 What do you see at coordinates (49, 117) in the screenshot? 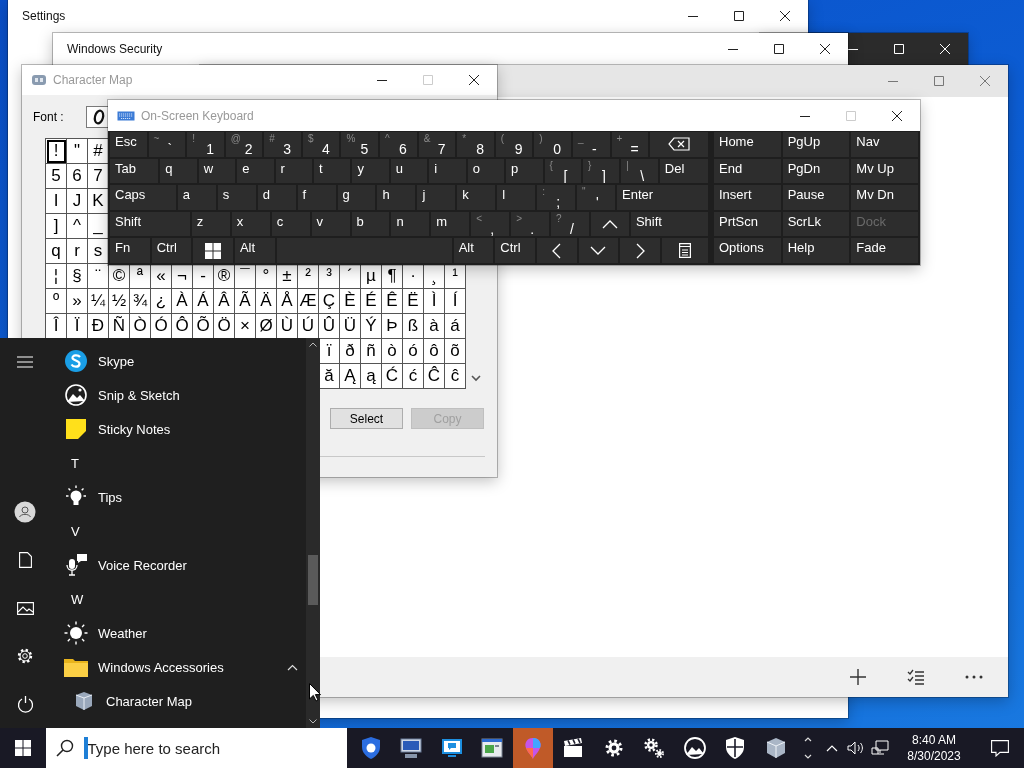
I see `font-label: Font :` at bounding box center [49, 117].